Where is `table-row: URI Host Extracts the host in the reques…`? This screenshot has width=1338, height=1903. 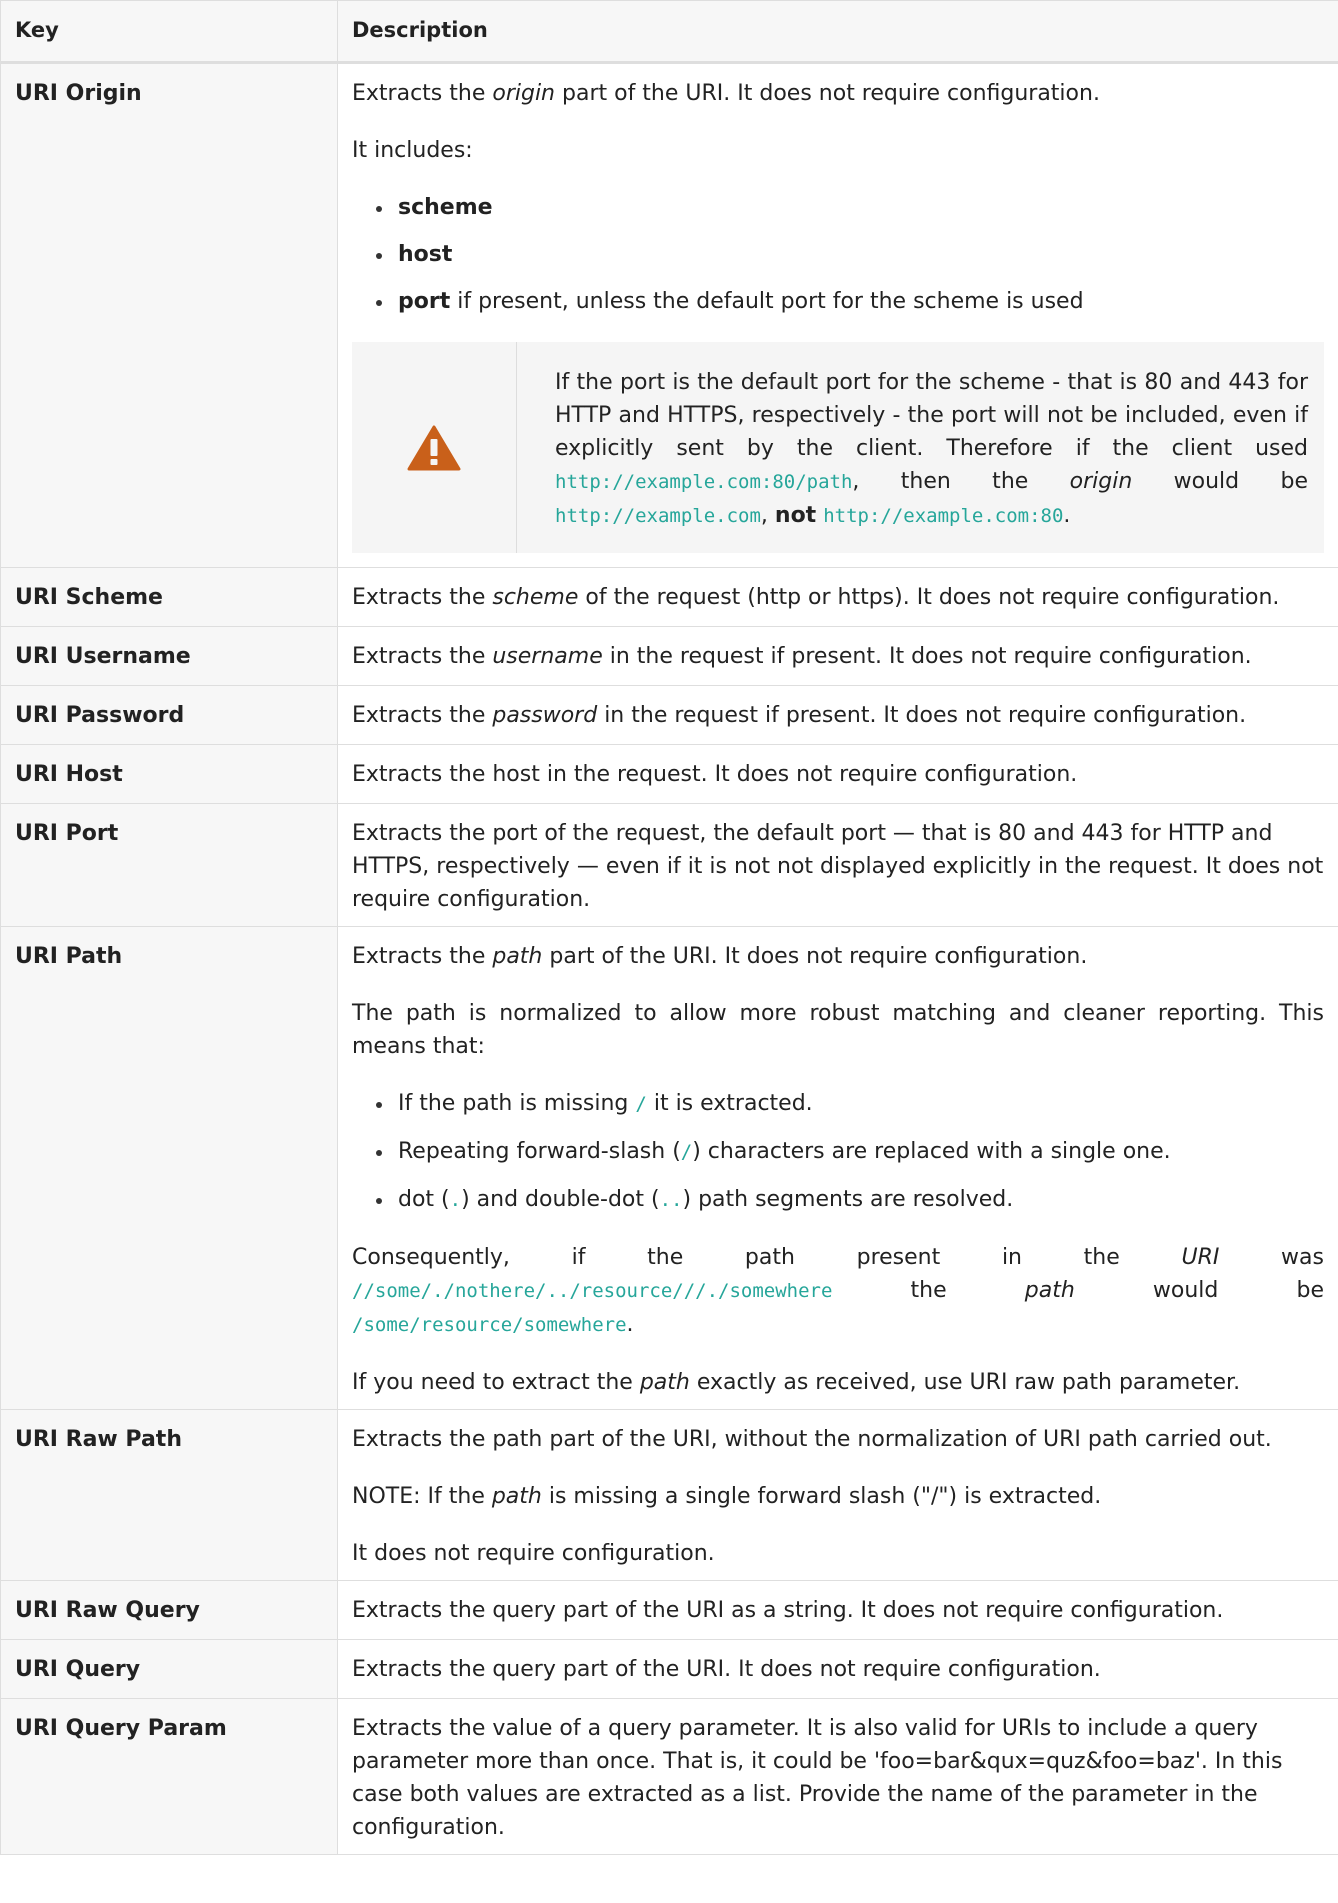
table-row: URI Host Extracts the host in the reques… is located at coordinates (669, 774).